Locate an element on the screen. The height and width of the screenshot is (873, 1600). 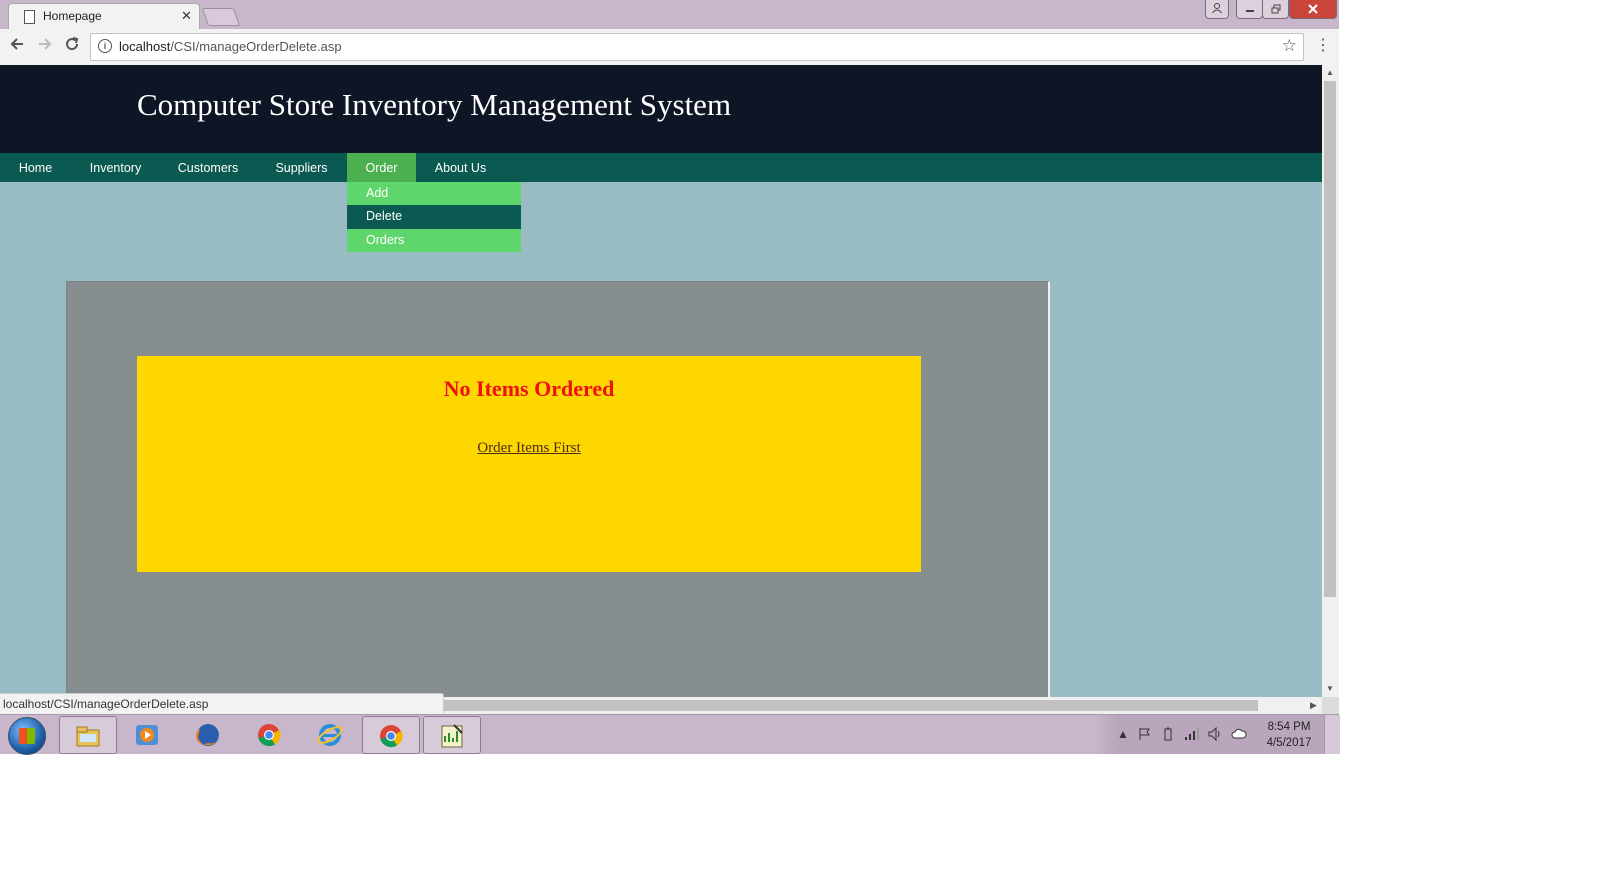
forward-arrow-icon is located at coordinates (45, 46).